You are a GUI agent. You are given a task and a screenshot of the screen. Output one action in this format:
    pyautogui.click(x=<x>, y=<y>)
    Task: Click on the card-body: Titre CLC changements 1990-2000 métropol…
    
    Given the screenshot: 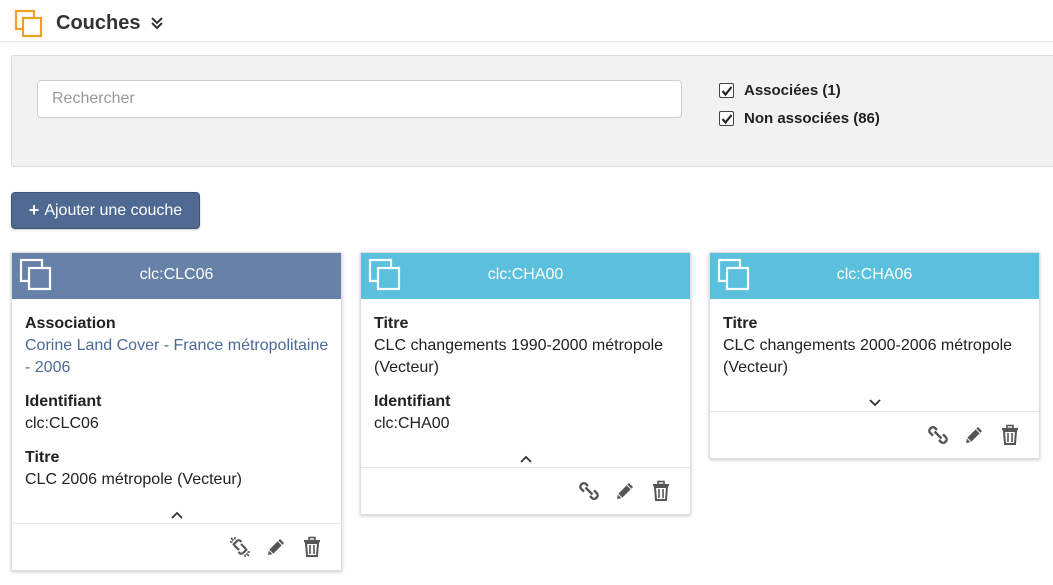 What is the action you would take?
    pyautogui.click(x=527, y=380)
    